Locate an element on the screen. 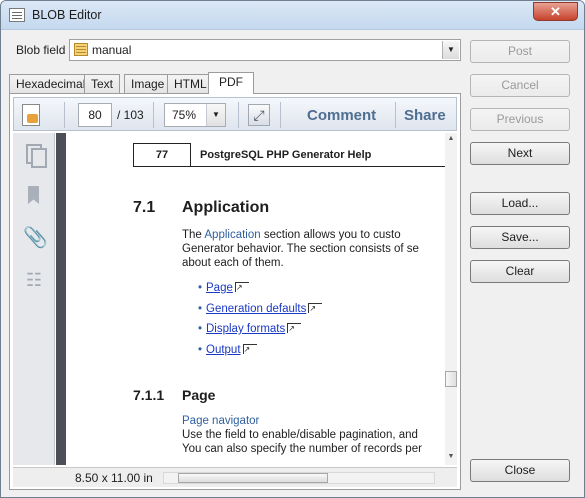 The height and width of the screenshot is (498, 585). blob-field-select: manual ▼ is located at coordinates (265, 50).